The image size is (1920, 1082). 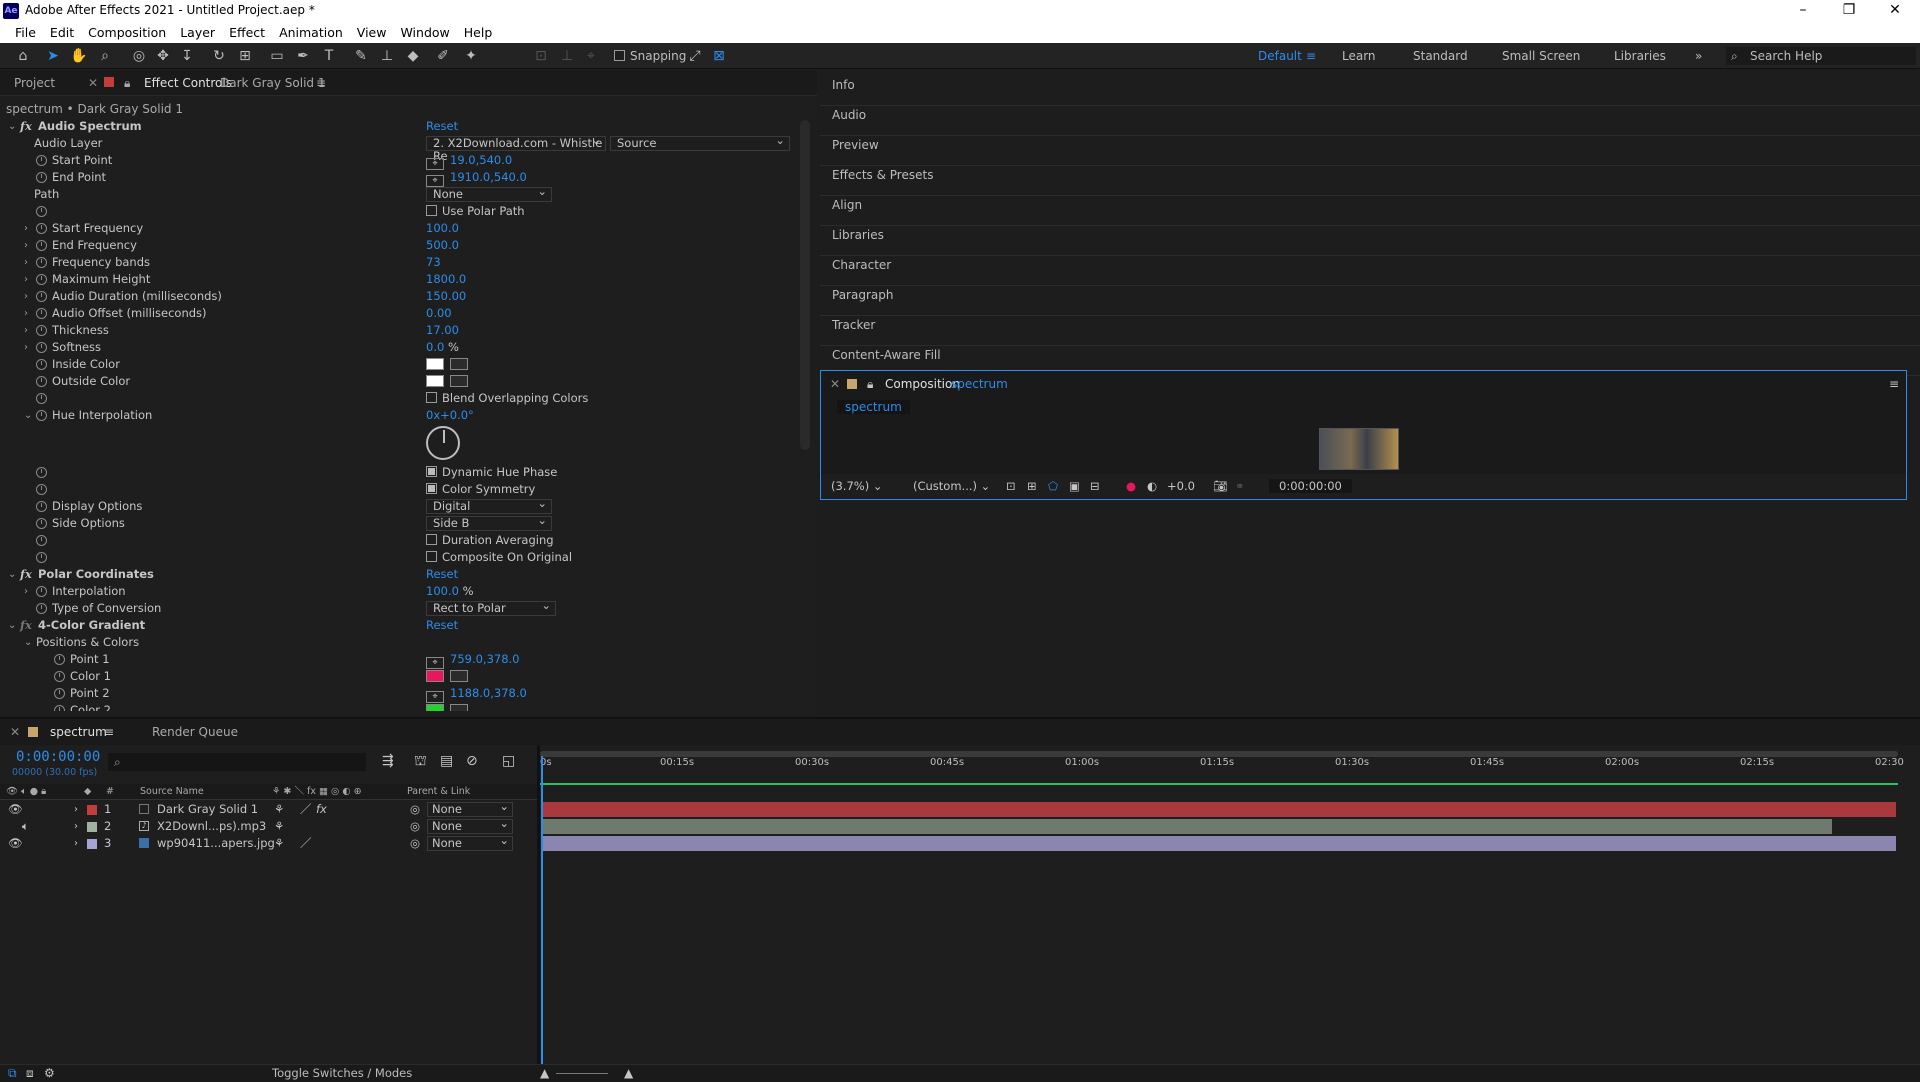 I want to click on color2-swatch, so click(x=435, y=707).